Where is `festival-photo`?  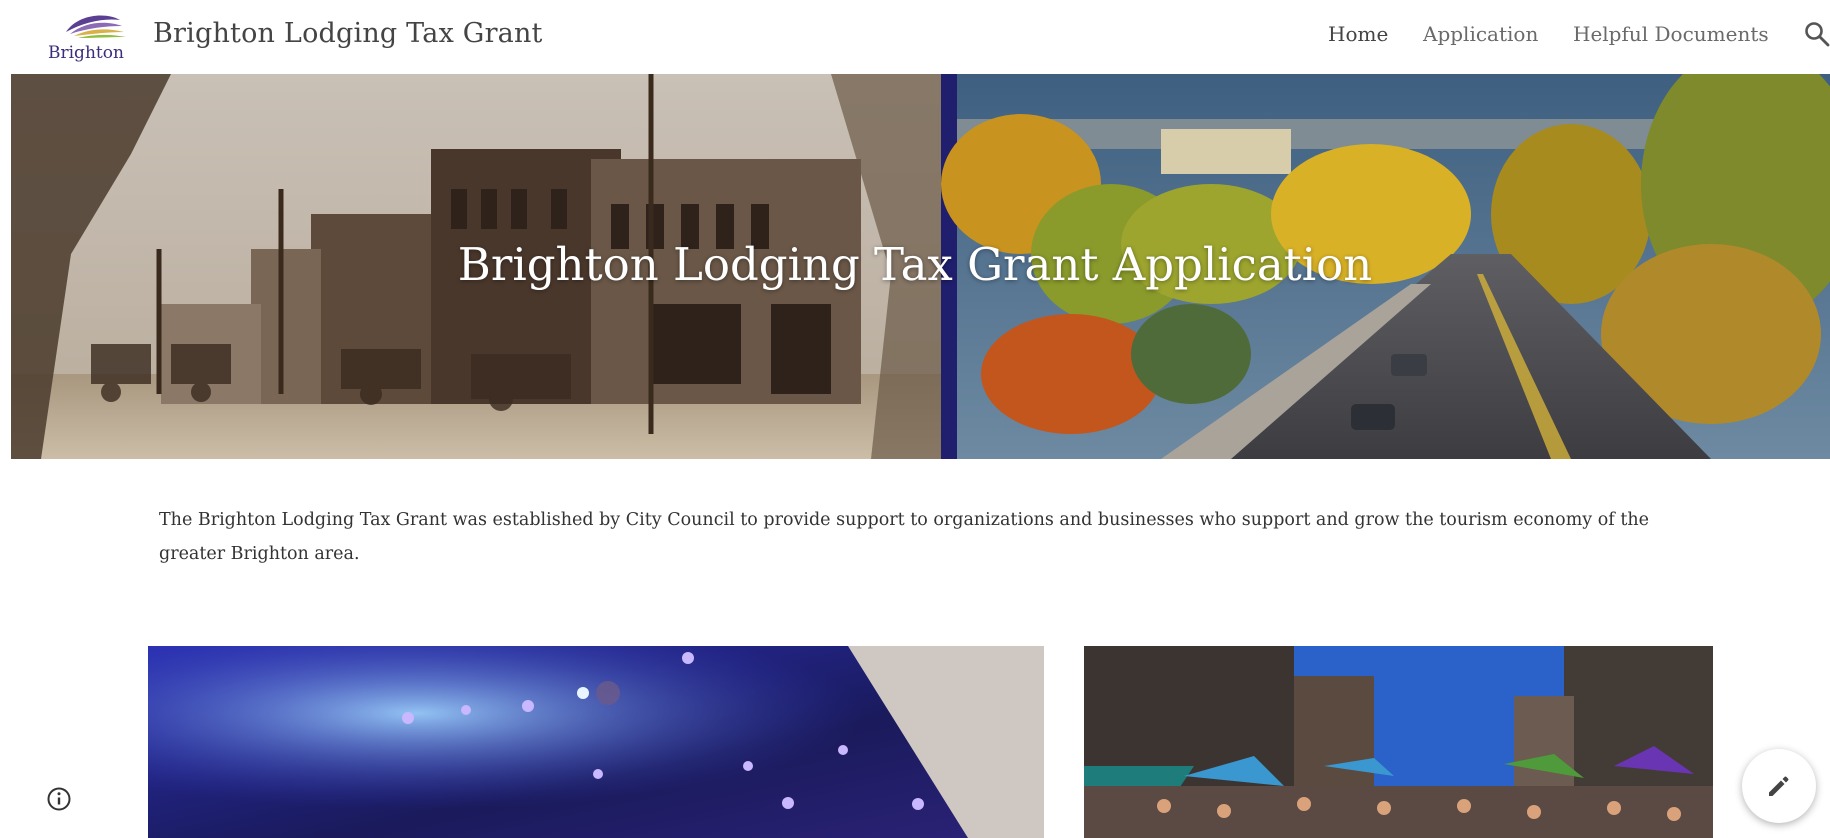 festival-photo is located at coordinates (1398, 742).